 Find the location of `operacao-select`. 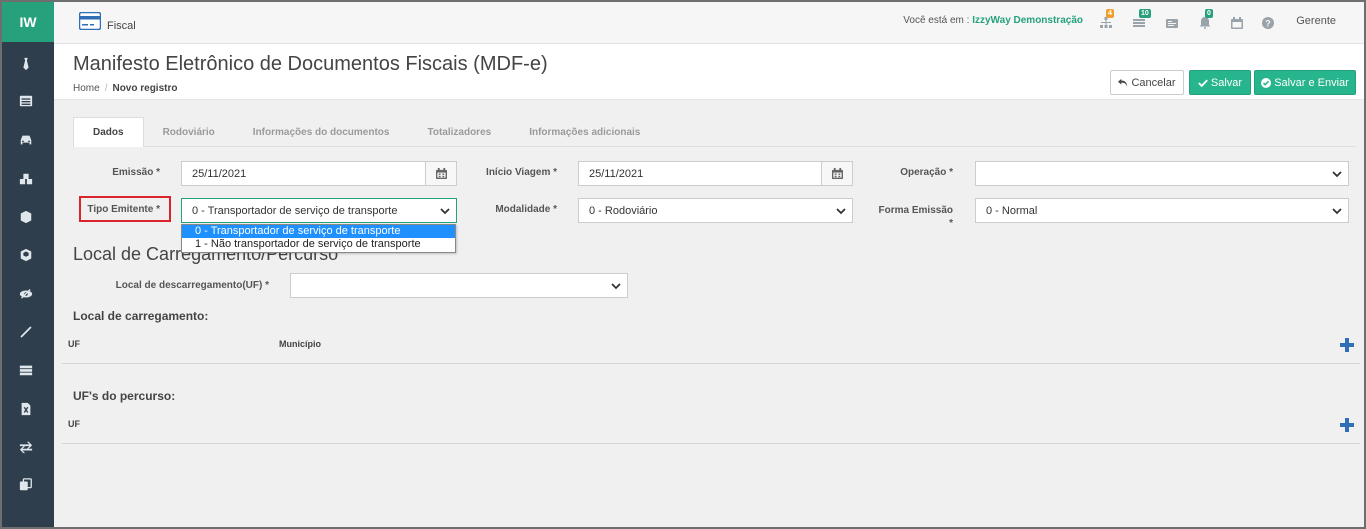

operacao-select is located at coordinates (1162, 173).